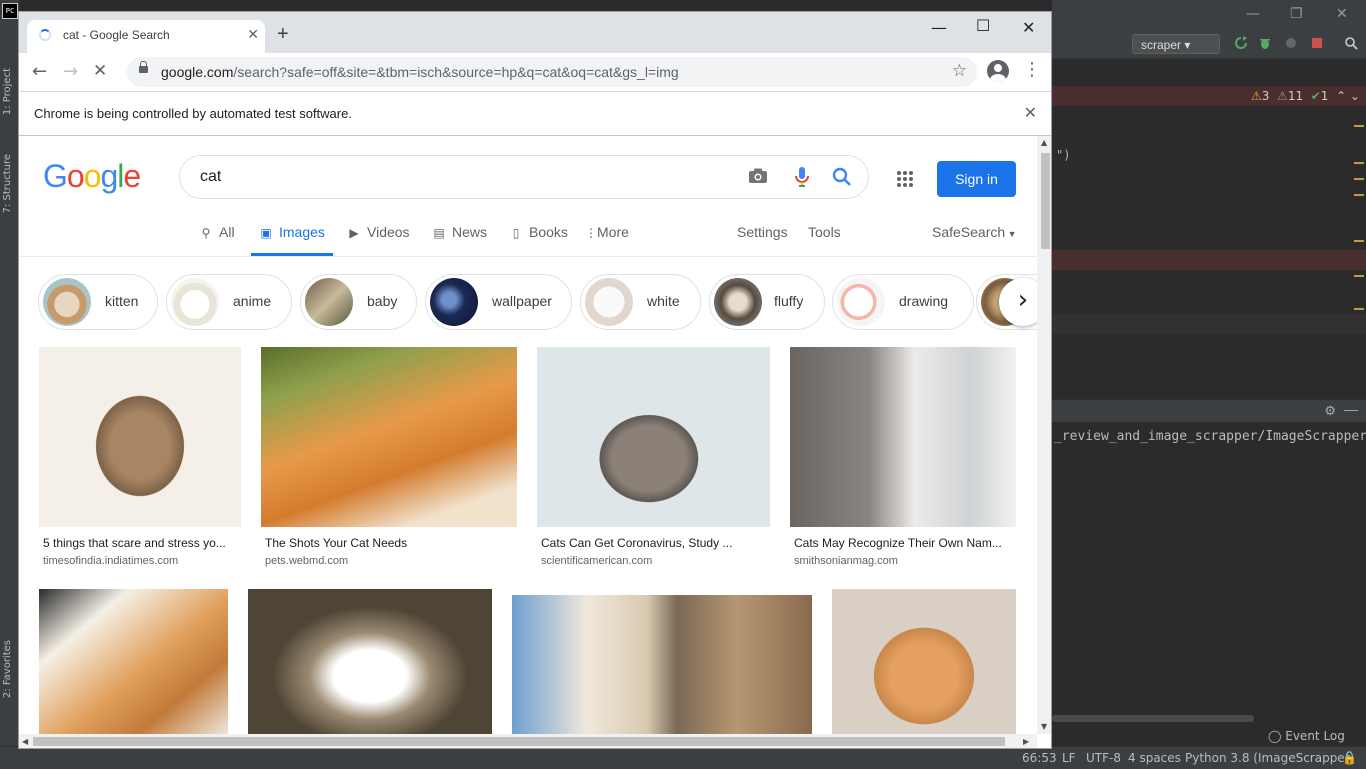 The height and width of the screenshot is (769, 1366). What do you see at coordinates (1295, 96) in the screenshot?
I see `weak-warning-count: 11` at bounding box center [1295, 96].